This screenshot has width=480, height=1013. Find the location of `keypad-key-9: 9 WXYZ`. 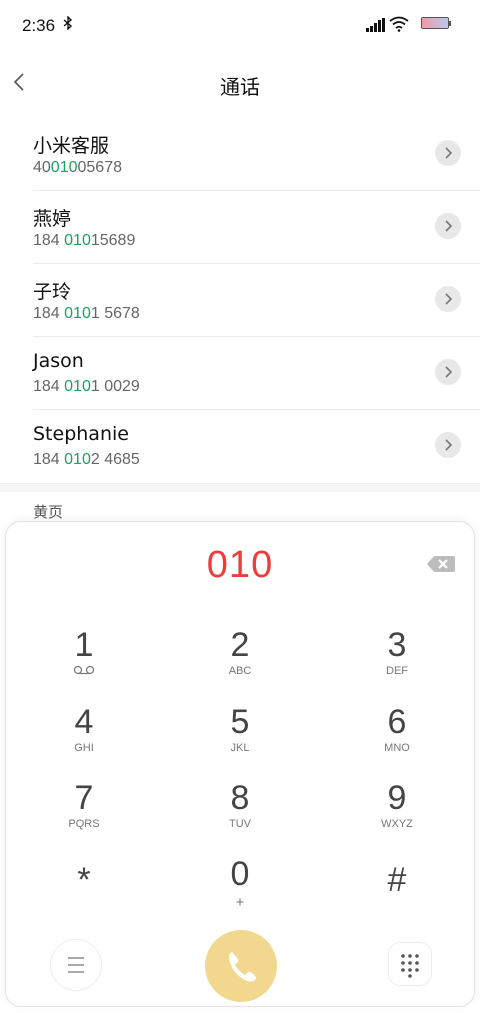

keypad-key-9: 9 WXYZ is located at coordinates (397, 817).